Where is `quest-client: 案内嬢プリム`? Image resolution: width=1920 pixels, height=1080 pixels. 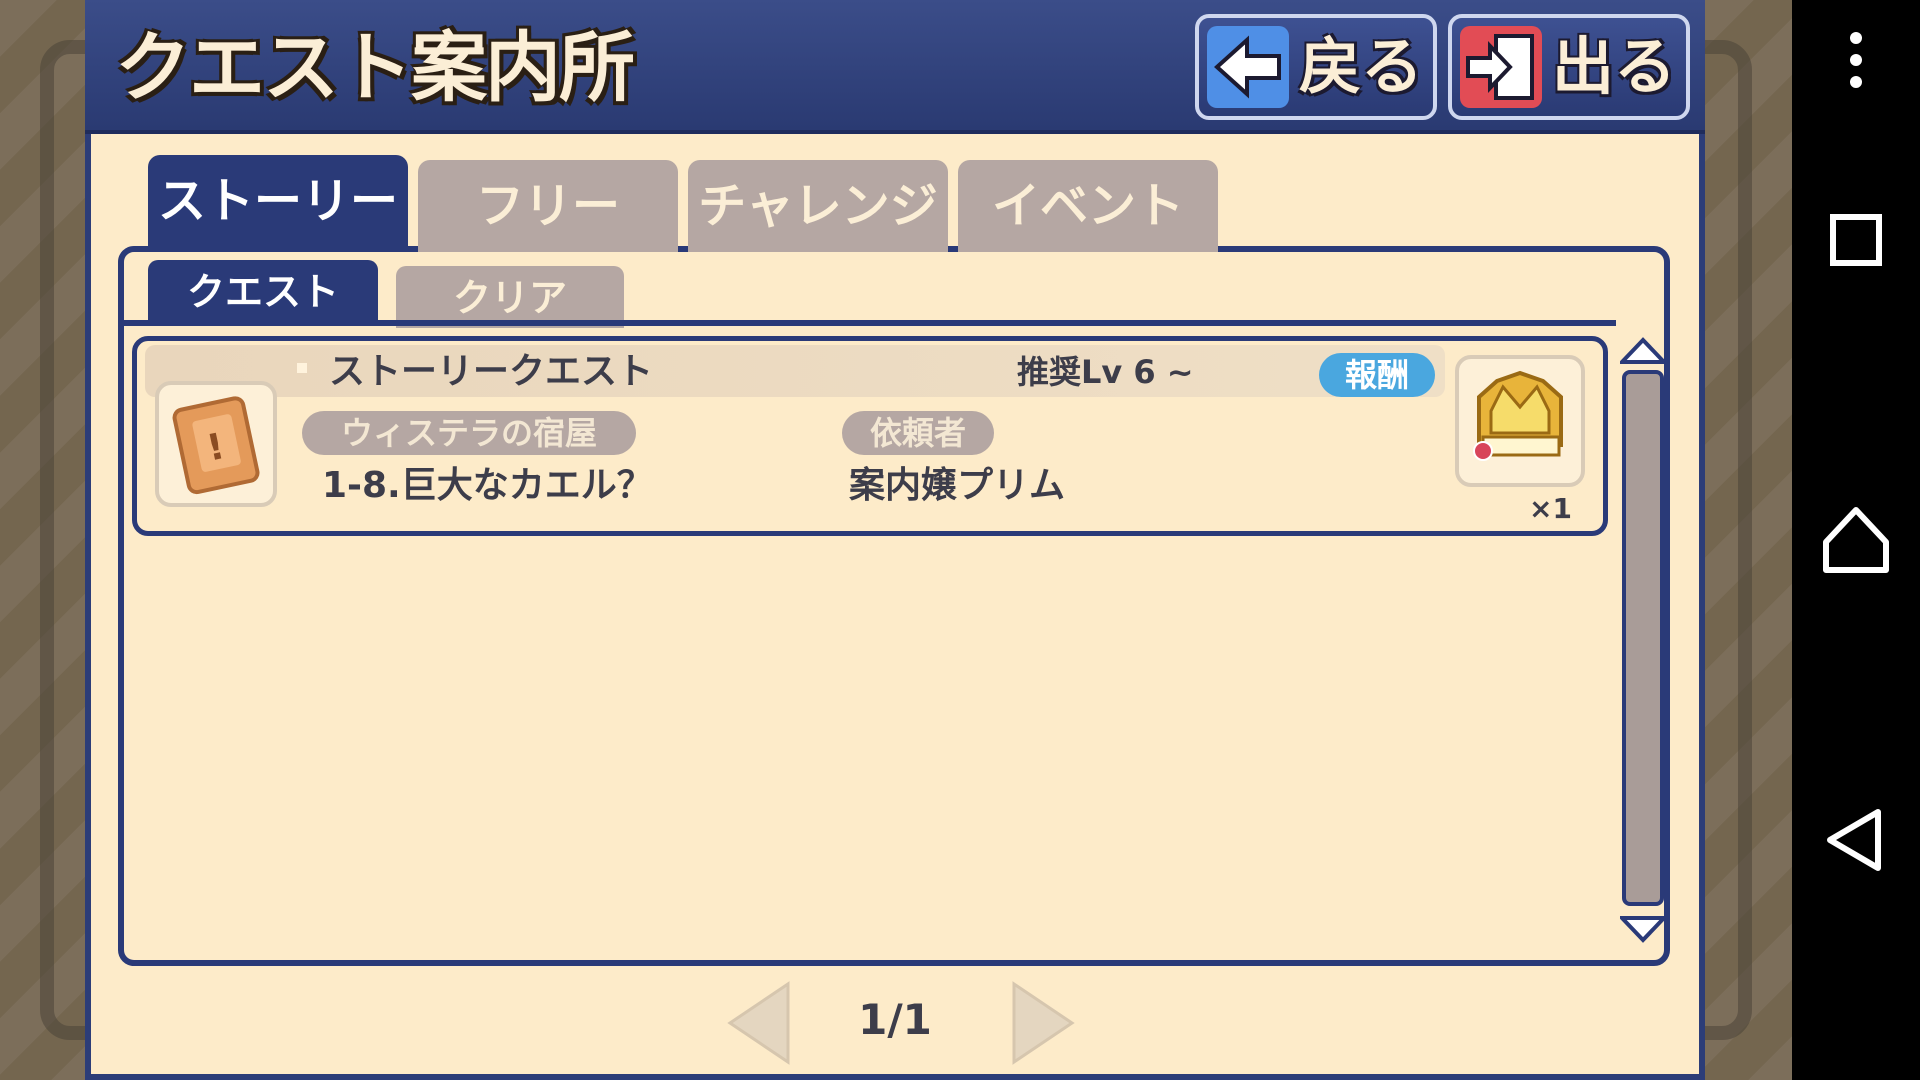 quest-client: 案内嬢プリム is located at coordinates (957, 485).